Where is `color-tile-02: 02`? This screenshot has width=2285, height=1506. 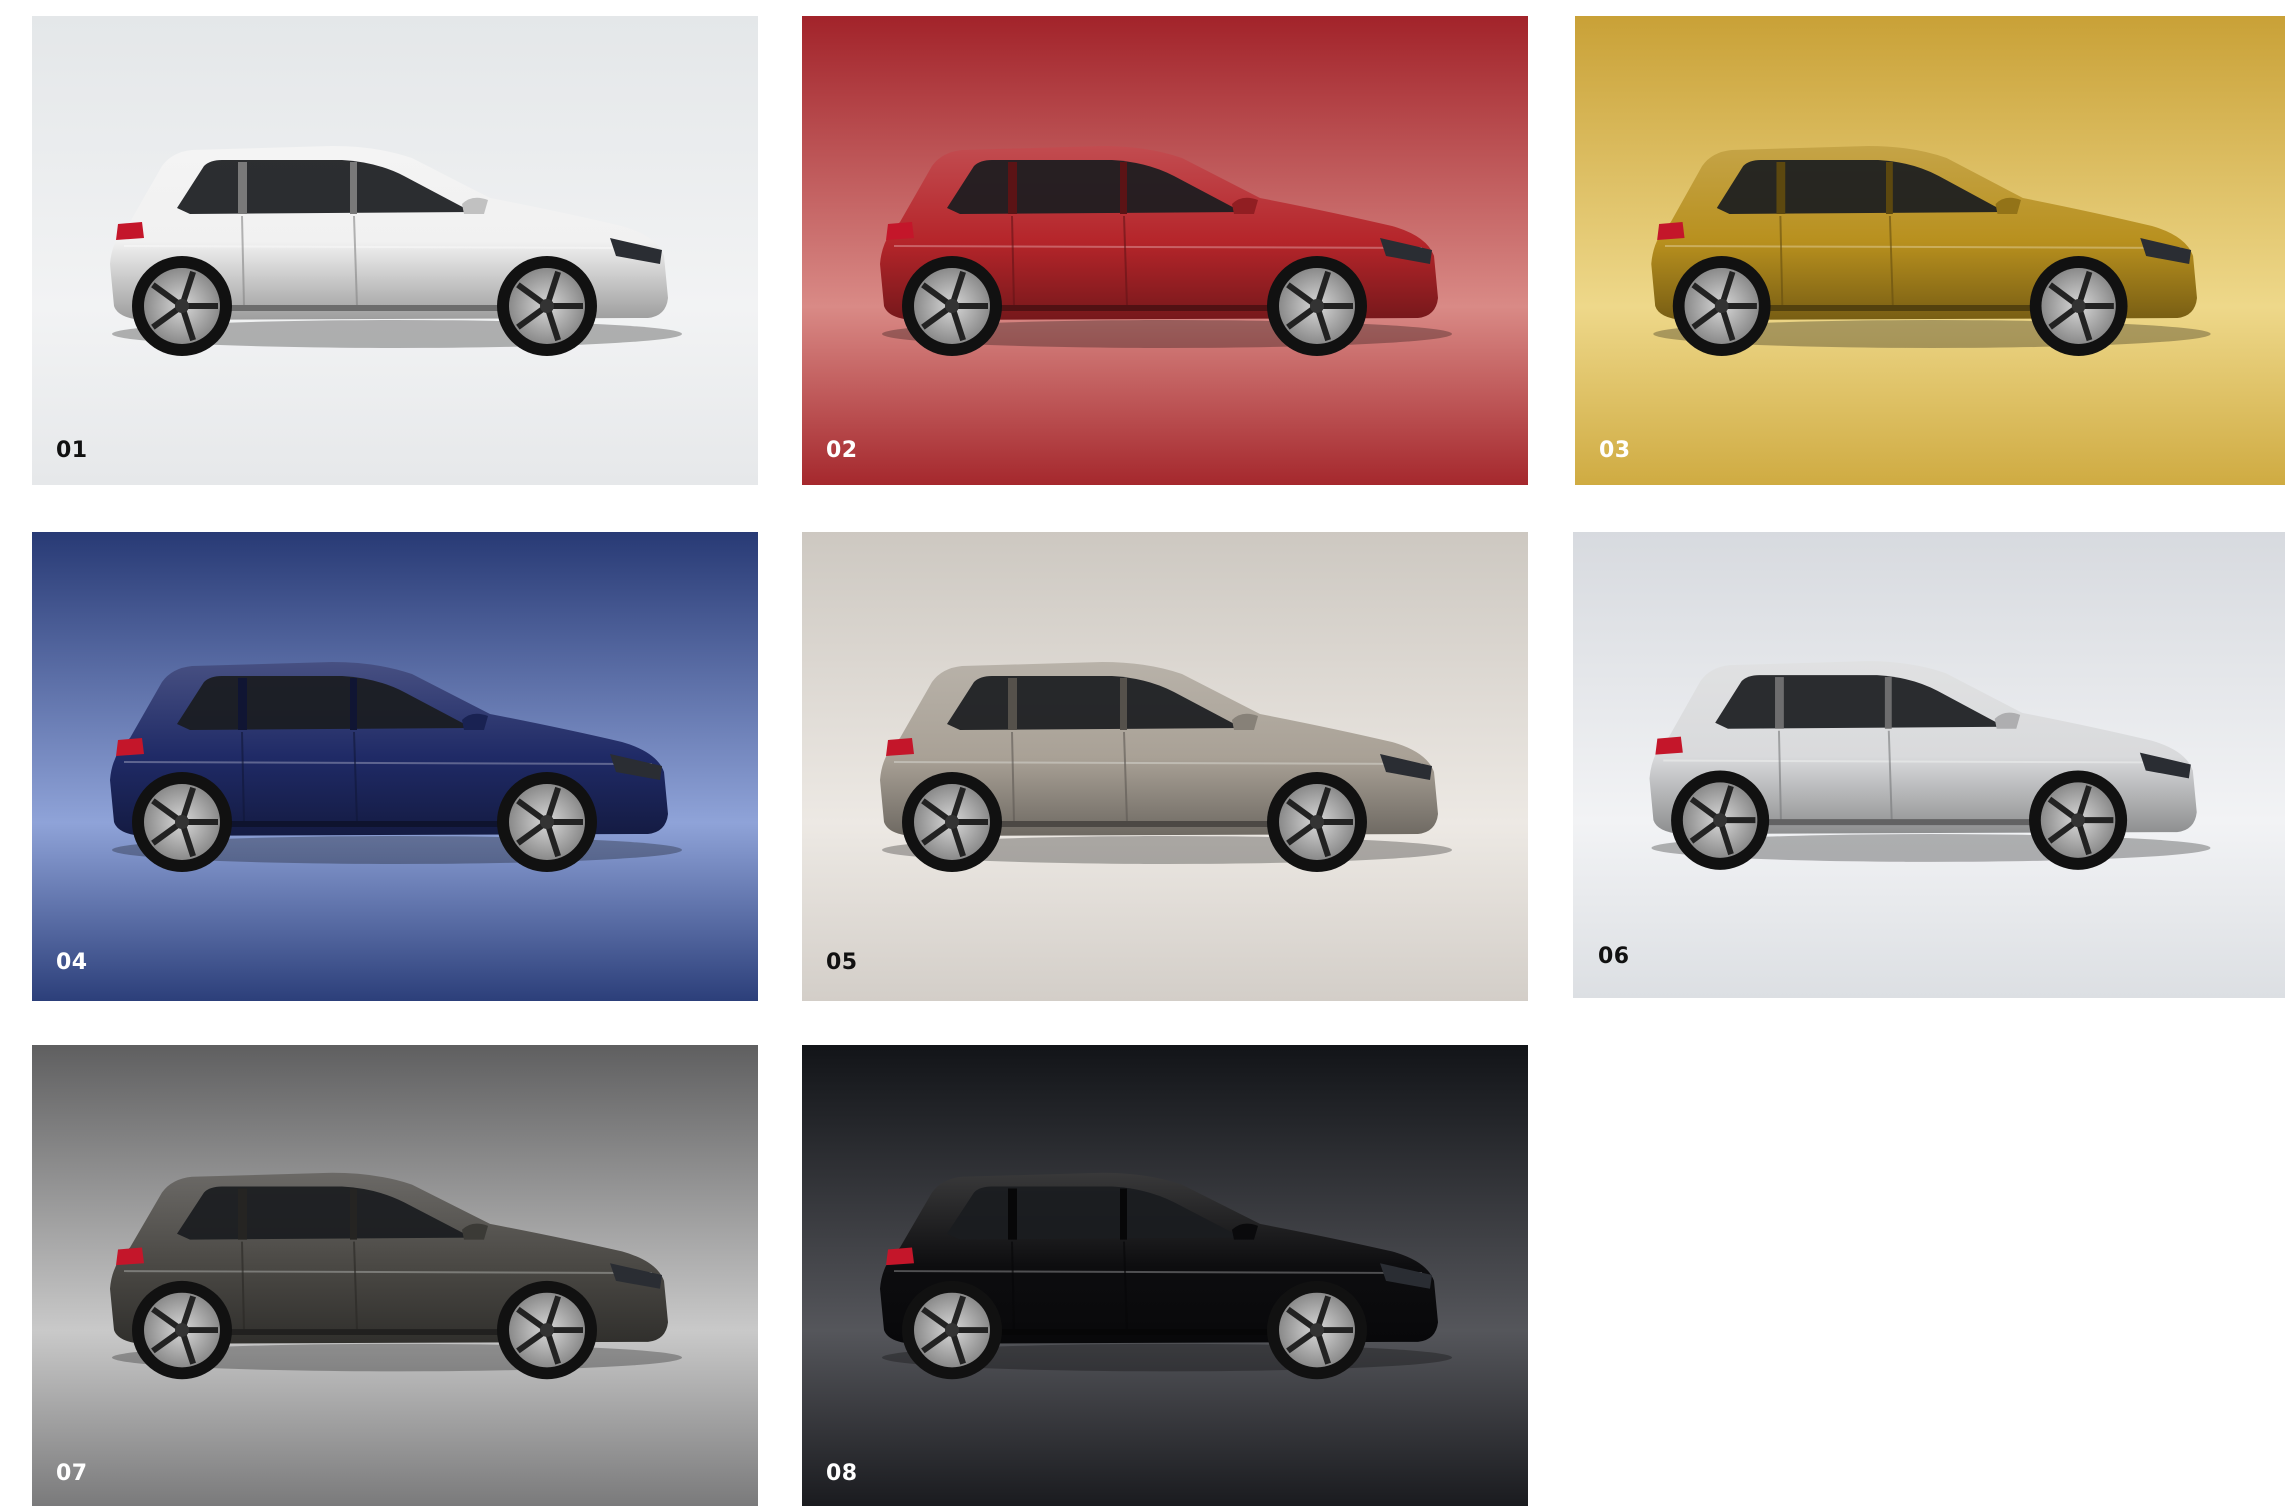
color-tile-02: 02 is located at coordinates (1165, 250).